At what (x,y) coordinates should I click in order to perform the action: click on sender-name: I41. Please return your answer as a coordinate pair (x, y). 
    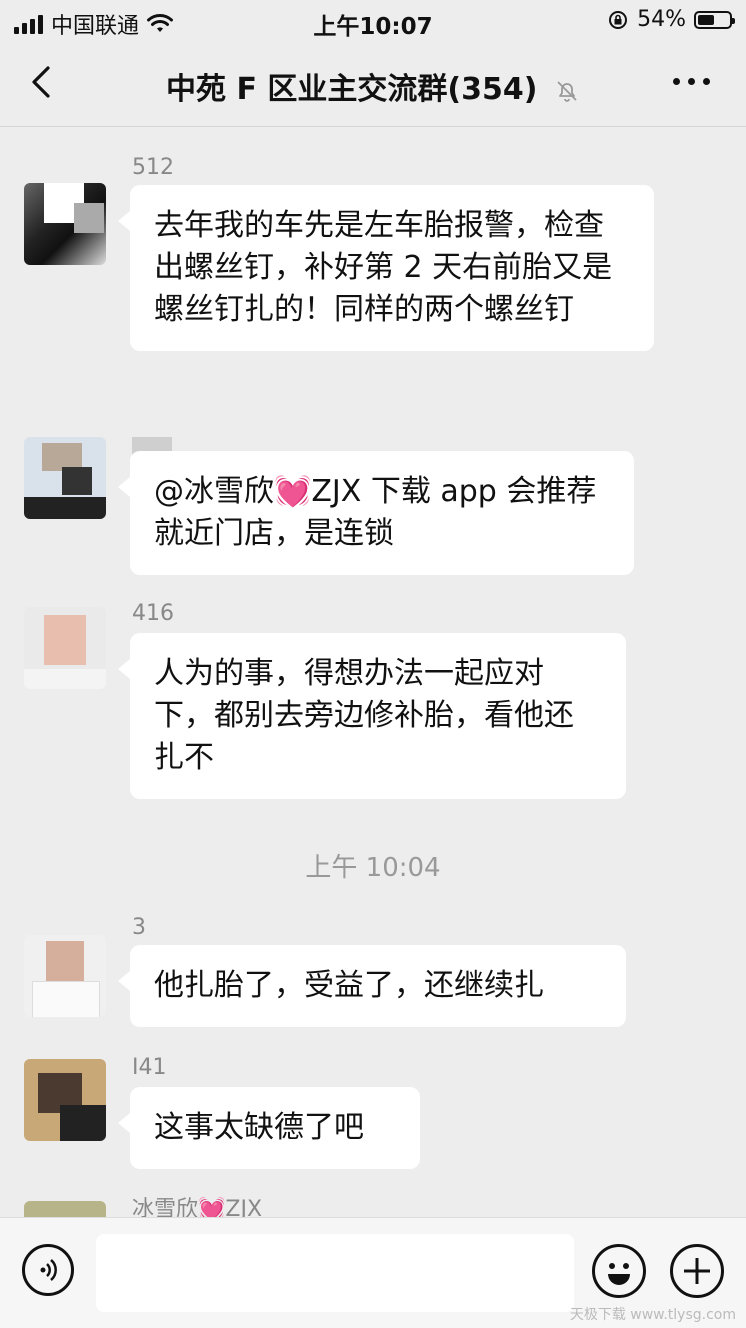
    Looking at the image, I should click on (149, 1067).